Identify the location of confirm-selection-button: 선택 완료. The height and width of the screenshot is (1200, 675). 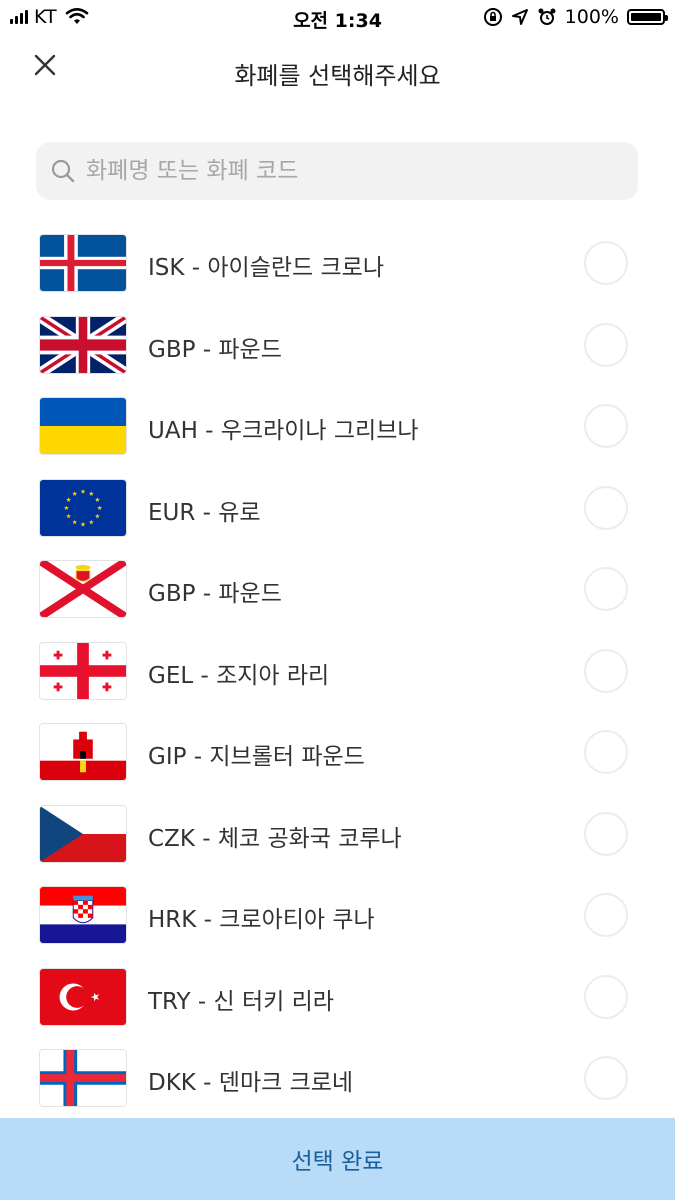
(337, 1159).